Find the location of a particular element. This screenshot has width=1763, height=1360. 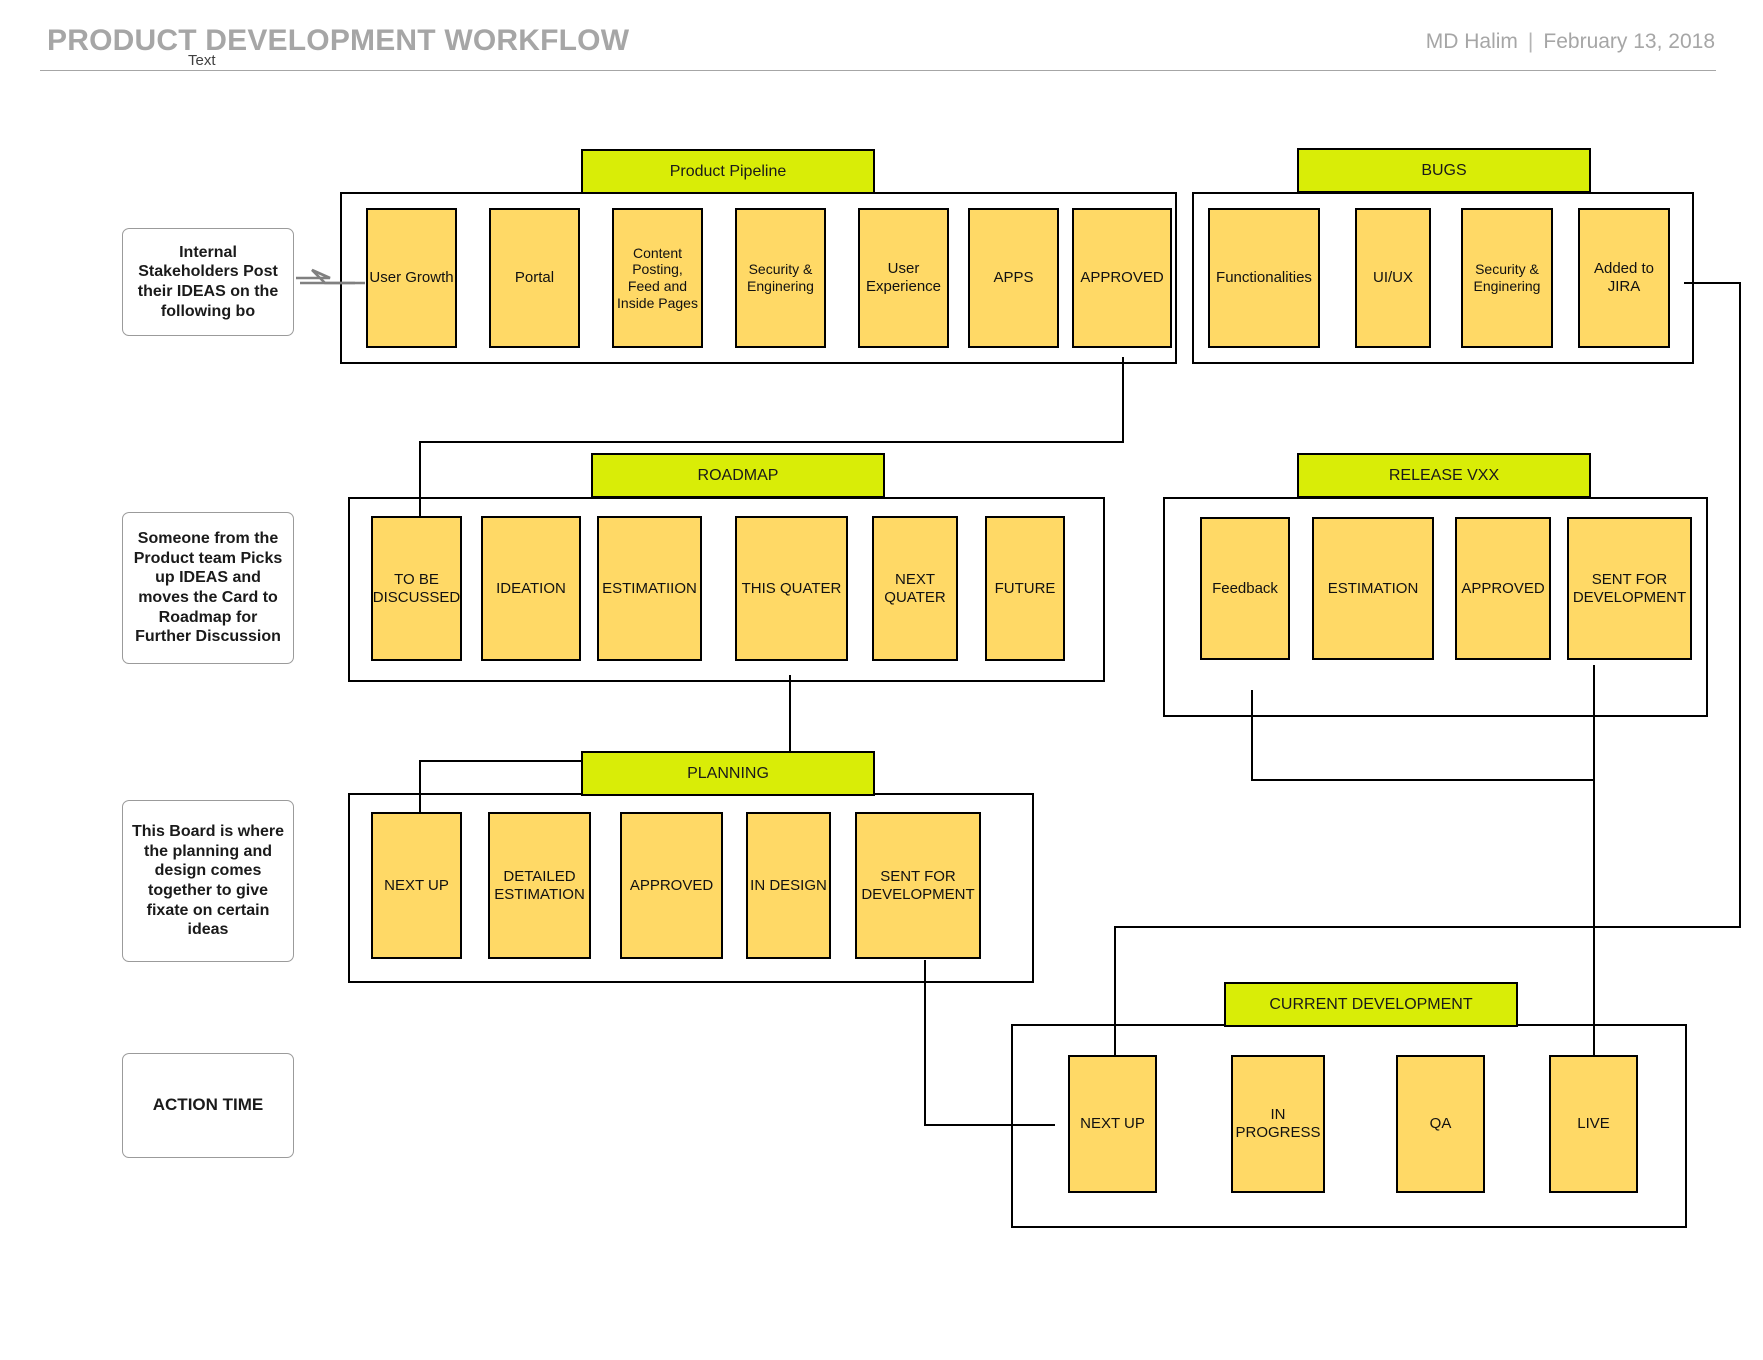

card-ui-ux: UI/UX is located at coordinates (1393, 278).